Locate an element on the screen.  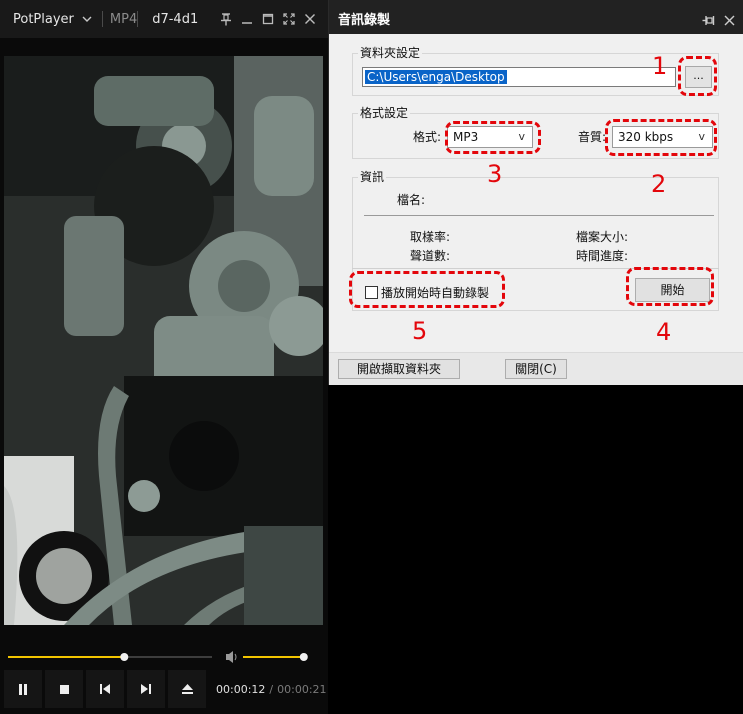
maximize-icon is located at coordinates (268, 19).